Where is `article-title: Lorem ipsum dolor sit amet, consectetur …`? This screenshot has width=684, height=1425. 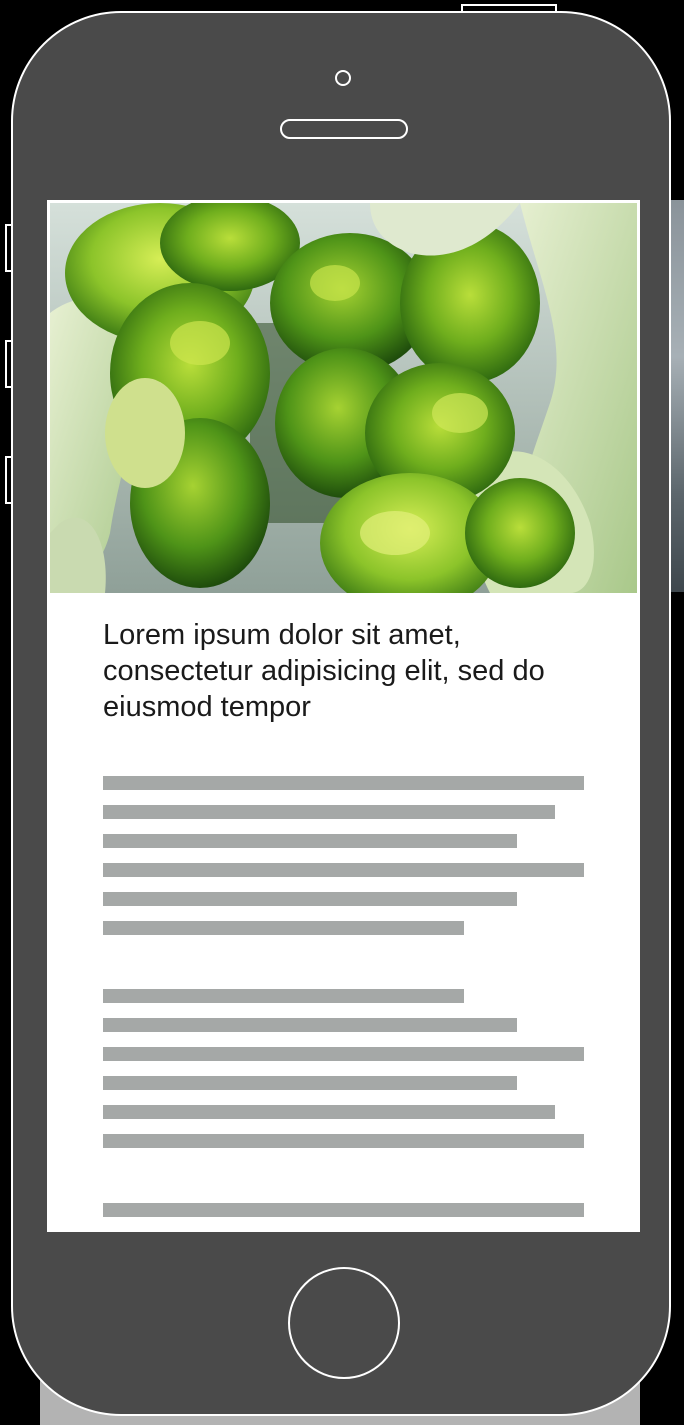
article-title: Lorem ipsum dolor sit amet, consectetur … is located at coordinates (324, 671).